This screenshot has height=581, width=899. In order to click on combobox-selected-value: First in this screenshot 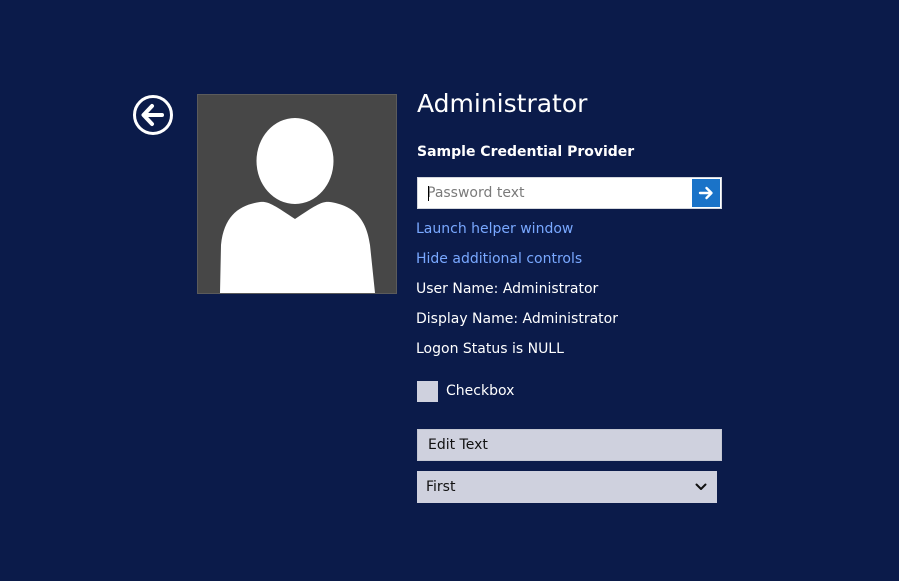, I will do `click(441, 487)`.